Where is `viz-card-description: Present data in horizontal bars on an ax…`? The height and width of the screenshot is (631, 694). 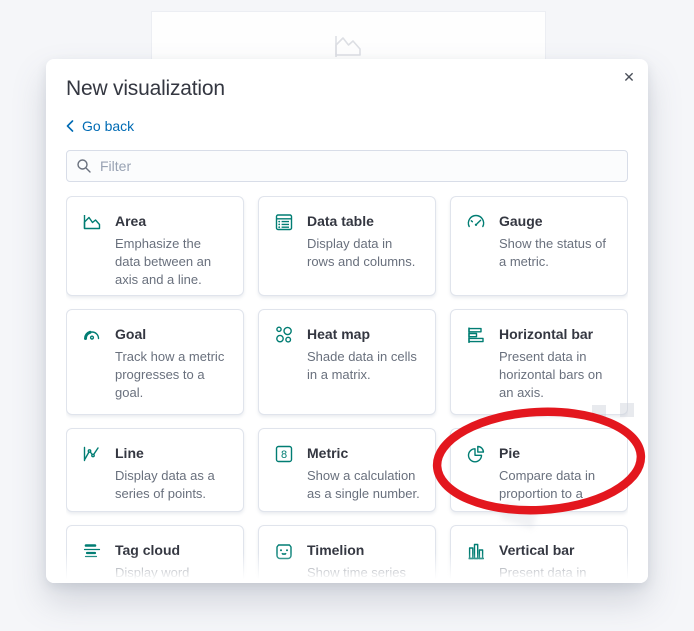
viz-card-description: Present data in horizontal bars on an ax… is located at coordinates (551, 374).